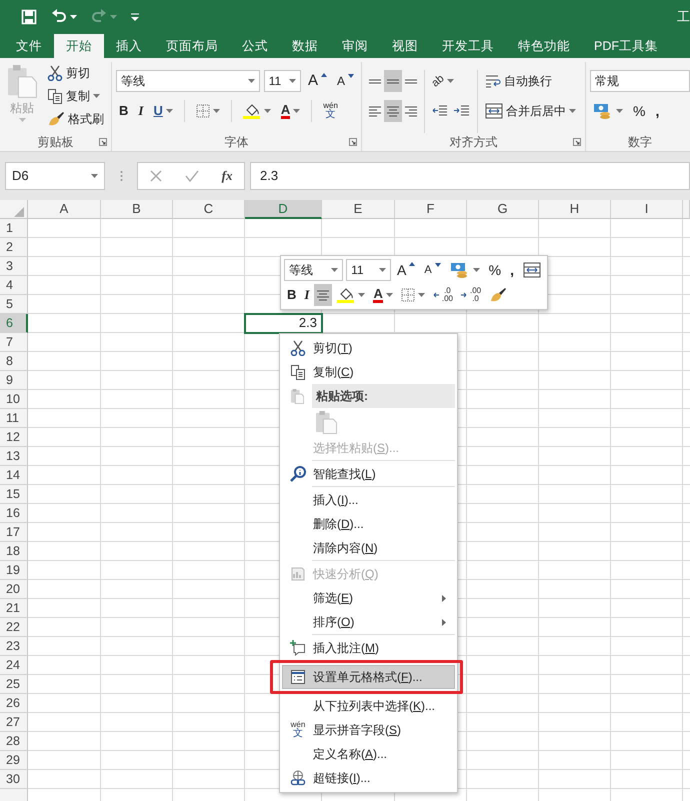  Describe the element at coordinates (330, 111) in the screenshot. I see `phonetic-button: wén 文` at that location.